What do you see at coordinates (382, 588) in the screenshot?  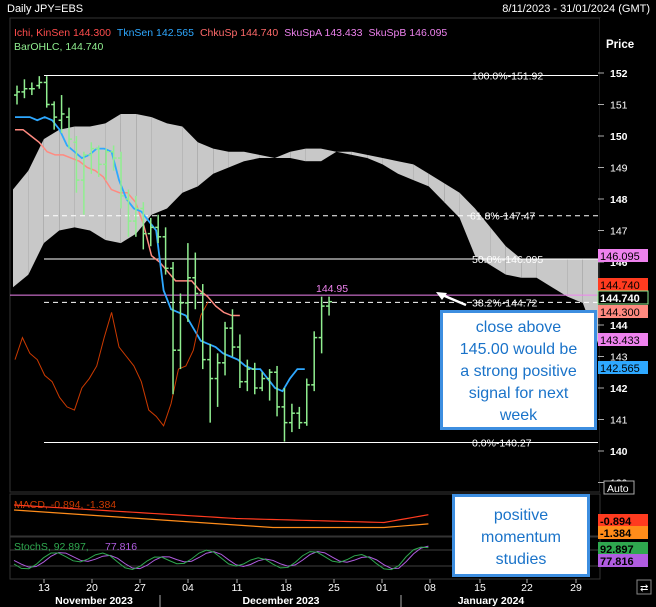 I see `date-tick-label: 01` at bounding box center [382, 588].